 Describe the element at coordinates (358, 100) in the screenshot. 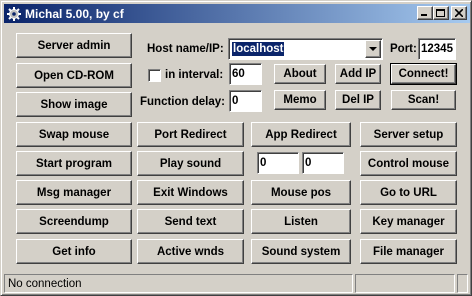

I see `del-ip-button: Del IP` at that location.